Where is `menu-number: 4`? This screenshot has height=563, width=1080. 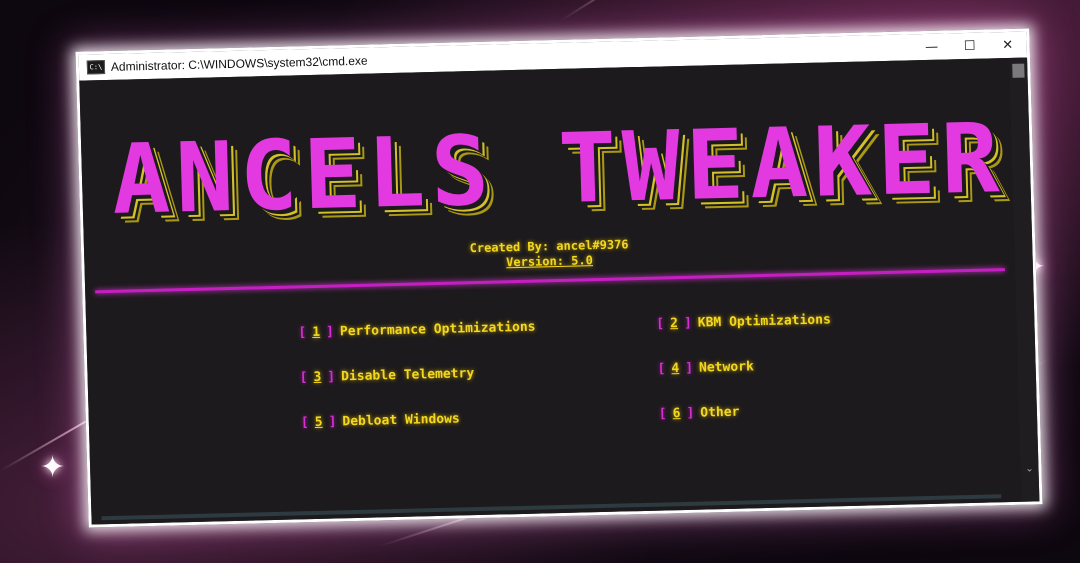 menu-number: 4 is located at coordinates (675, 369).